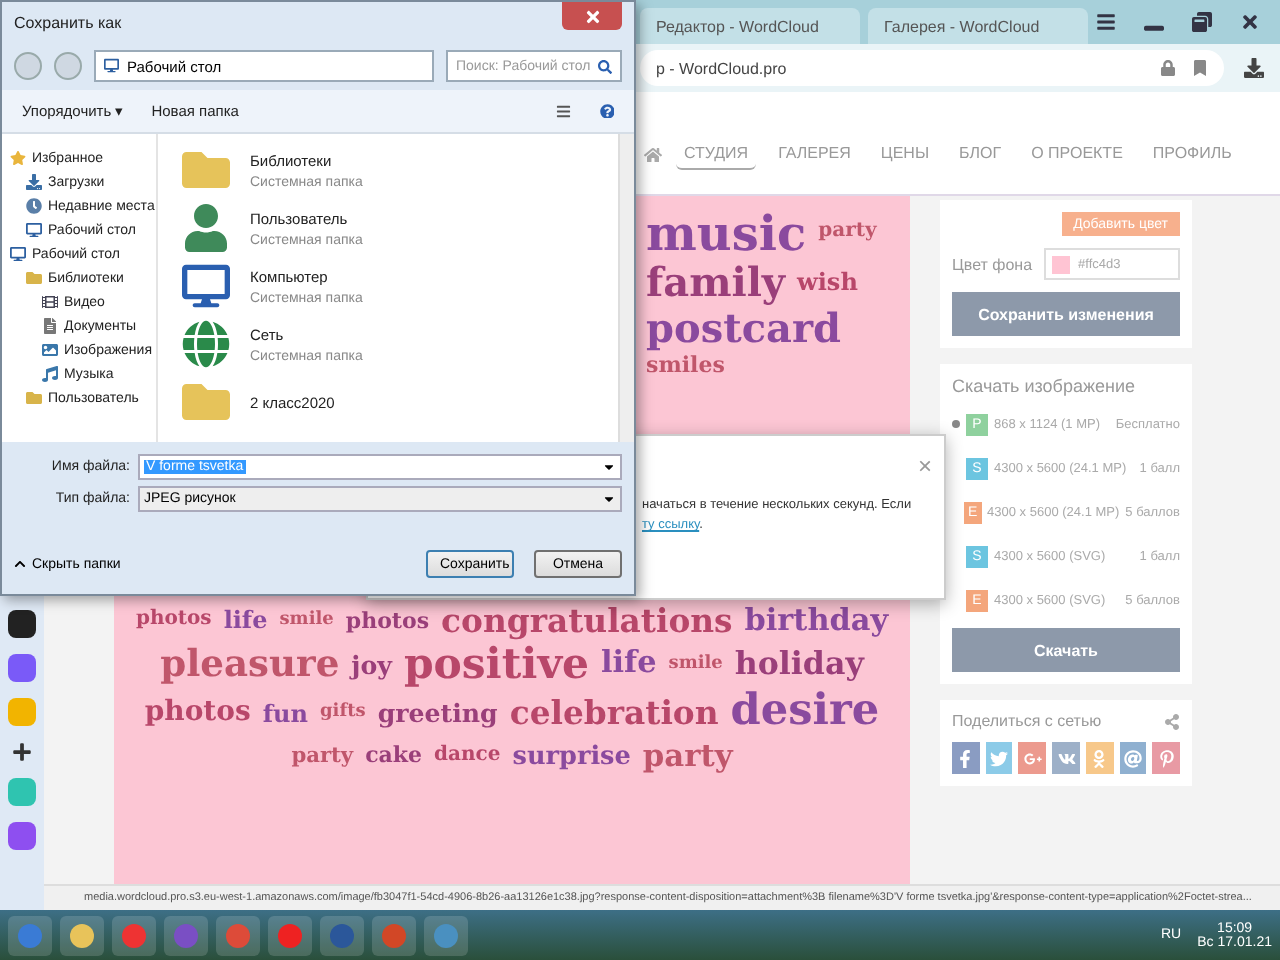 The height and width of the screenshot is (960, 1280). Describe the element at coordinates (1045, 386) in the screenshot. I see `card-title: Скачать изображение` at that location.